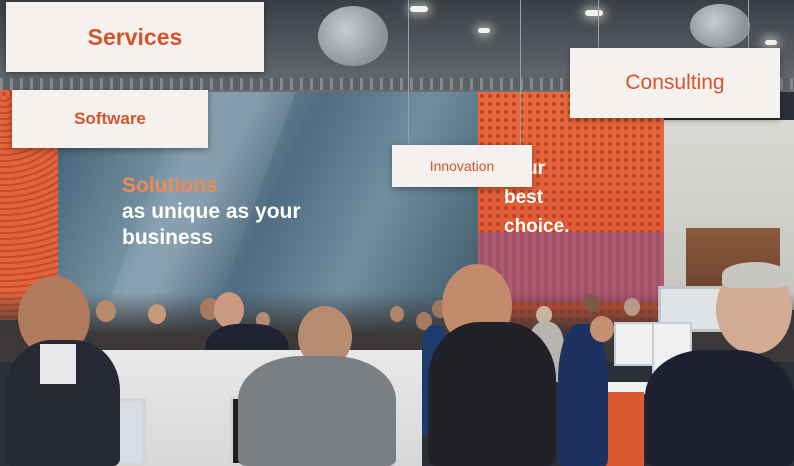 The height and width of the screenshot is (466, 794). I want to click on man-left-collar, so click(58, 364).